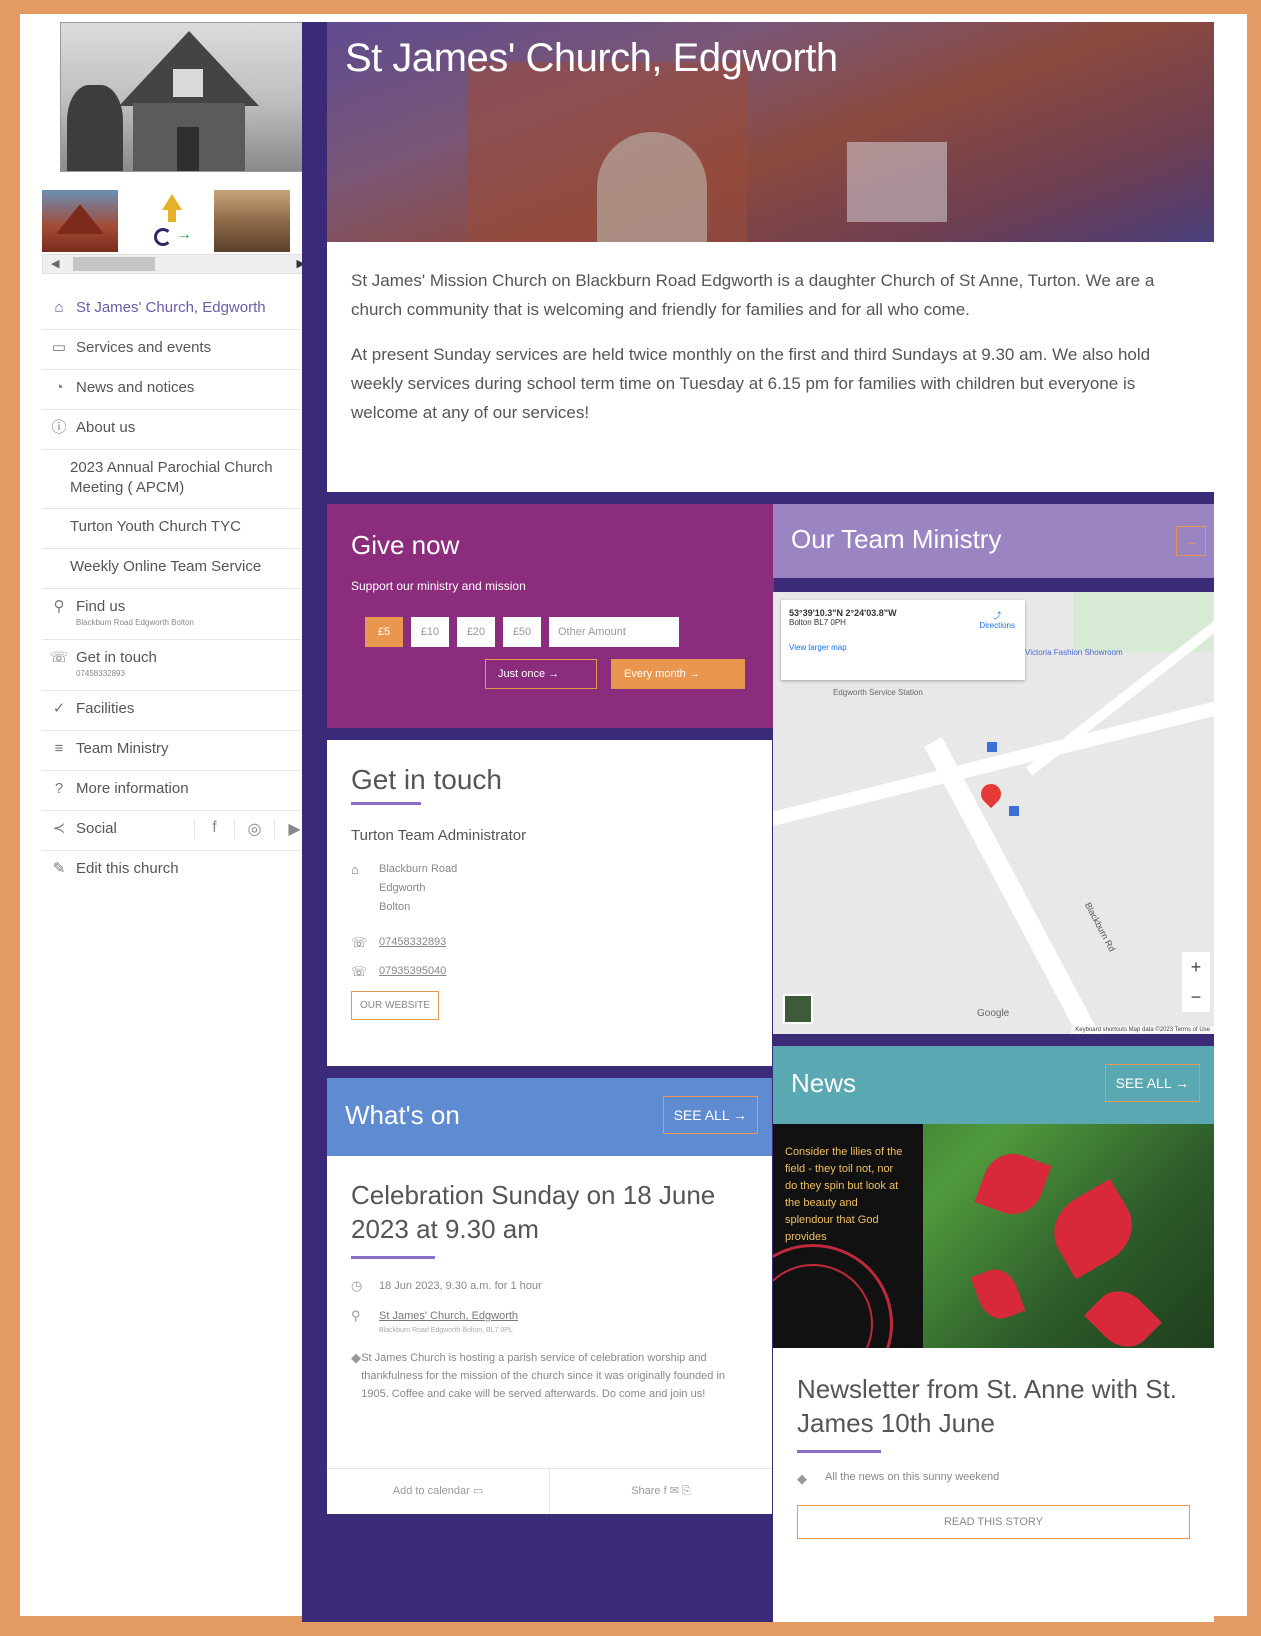 The height and width of the screenshot is (1636, 1261). What do you see at coordinates (59, 748) in the screenshot?
I see `list-circle-icon: ≡` at bounding box center [59, 748].